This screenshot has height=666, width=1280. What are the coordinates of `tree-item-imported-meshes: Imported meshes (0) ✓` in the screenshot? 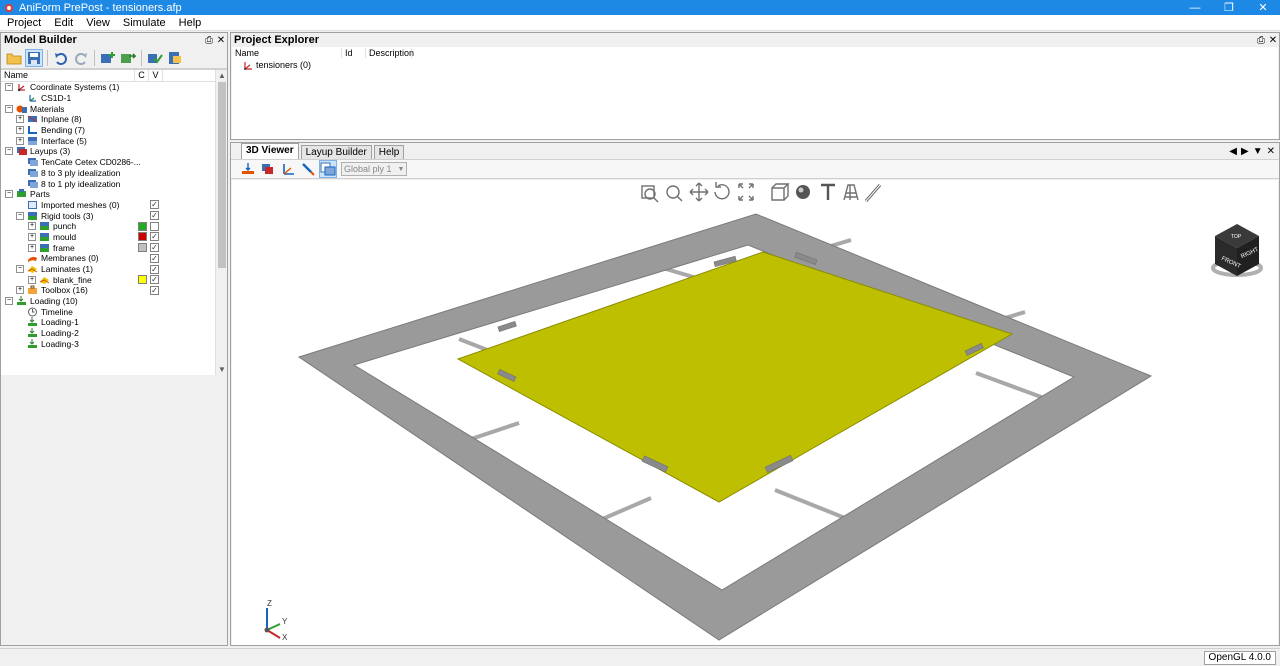 It's located at (114, 205).